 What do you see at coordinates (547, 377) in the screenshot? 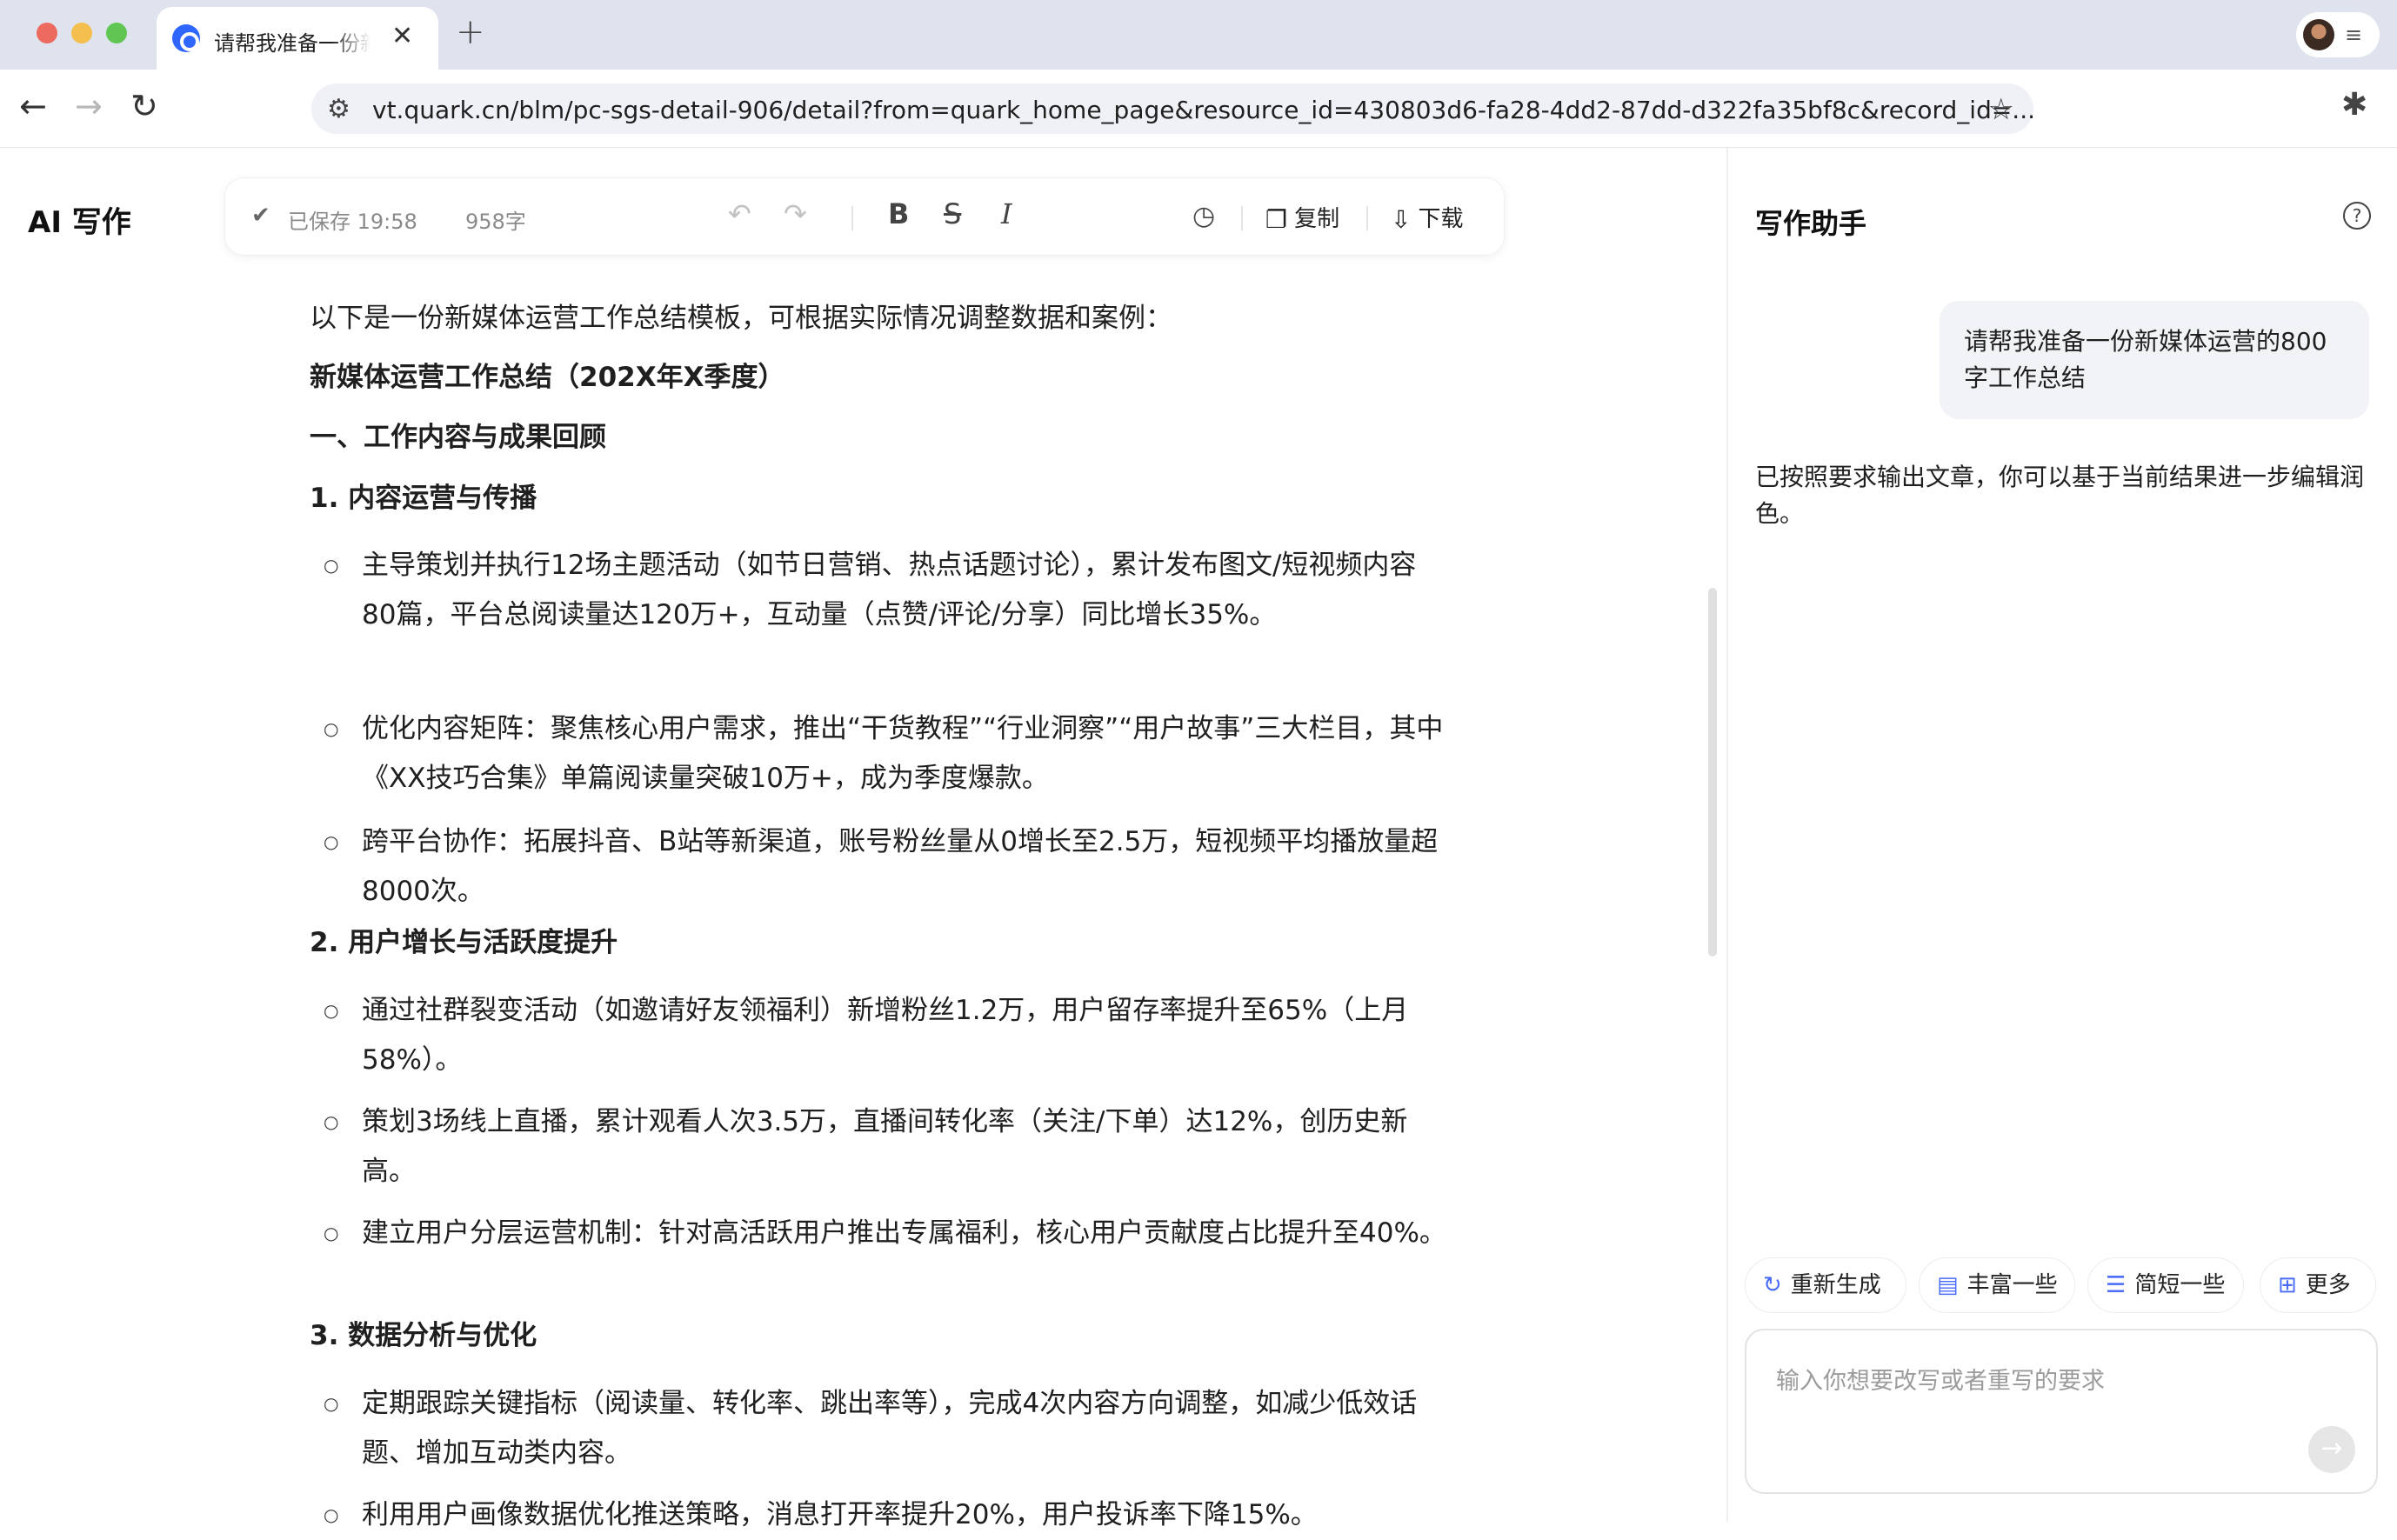
I see `document-title: 新媒体运营工作总结（202X年X季度）` at bounding box center [547, 377].